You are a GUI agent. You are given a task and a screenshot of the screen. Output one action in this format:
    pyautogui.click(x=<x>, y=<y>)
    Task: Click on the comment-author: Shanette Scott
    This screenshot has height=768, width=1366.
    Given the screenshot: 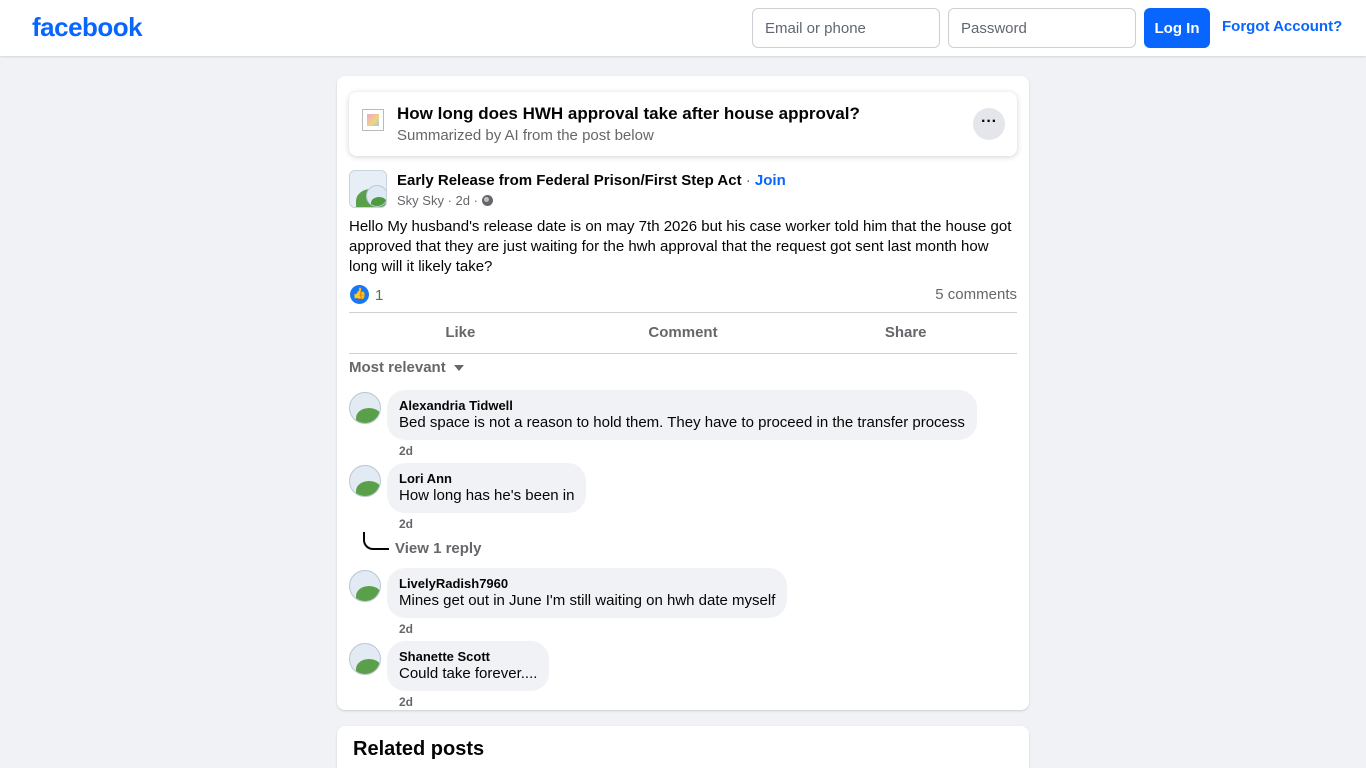 What is the action you would take?
    pyautogui.click(x=468, y=657)
    